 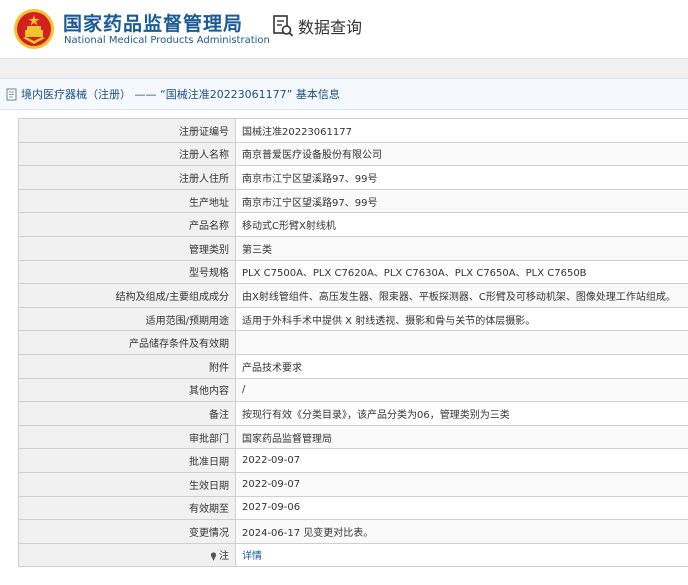 What do you see at coordinates (213, 556) in the screenshot?
I see `pin-icon` at bounding box center [213, 556].